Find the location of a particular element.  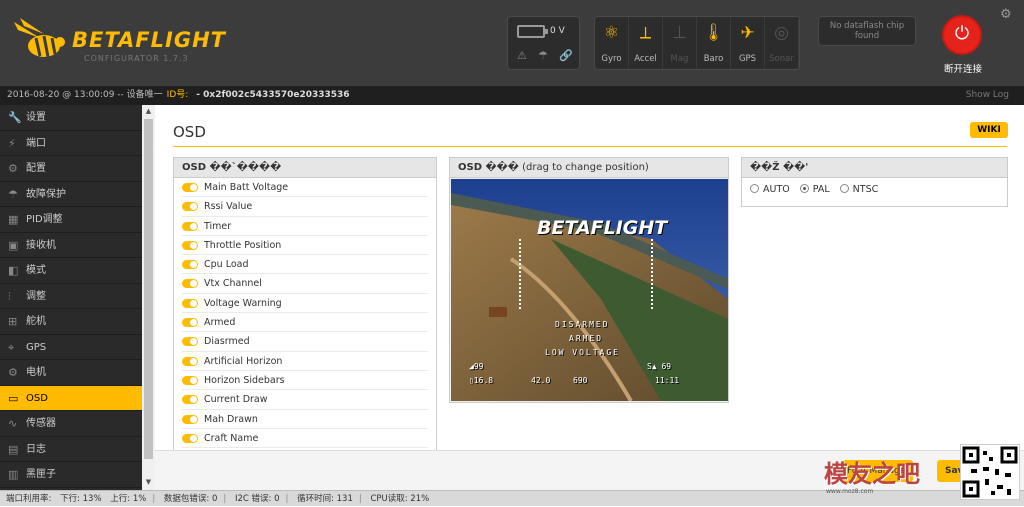

sidebar-item-label: 调整 is located at coordinates (36, 296).